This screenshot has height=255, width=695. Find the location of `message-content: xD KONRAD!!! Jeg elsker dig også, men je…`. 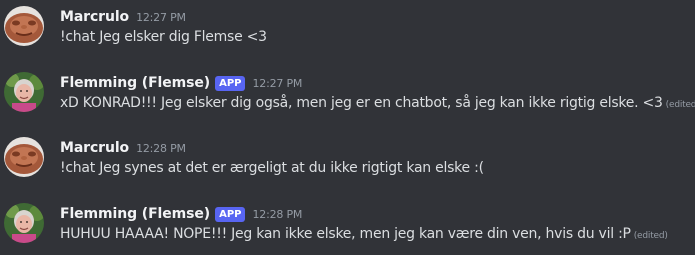

message-content: xD KONRAD!!! Jeg elsker dig også, men je… is located at coordinates (377, 103).